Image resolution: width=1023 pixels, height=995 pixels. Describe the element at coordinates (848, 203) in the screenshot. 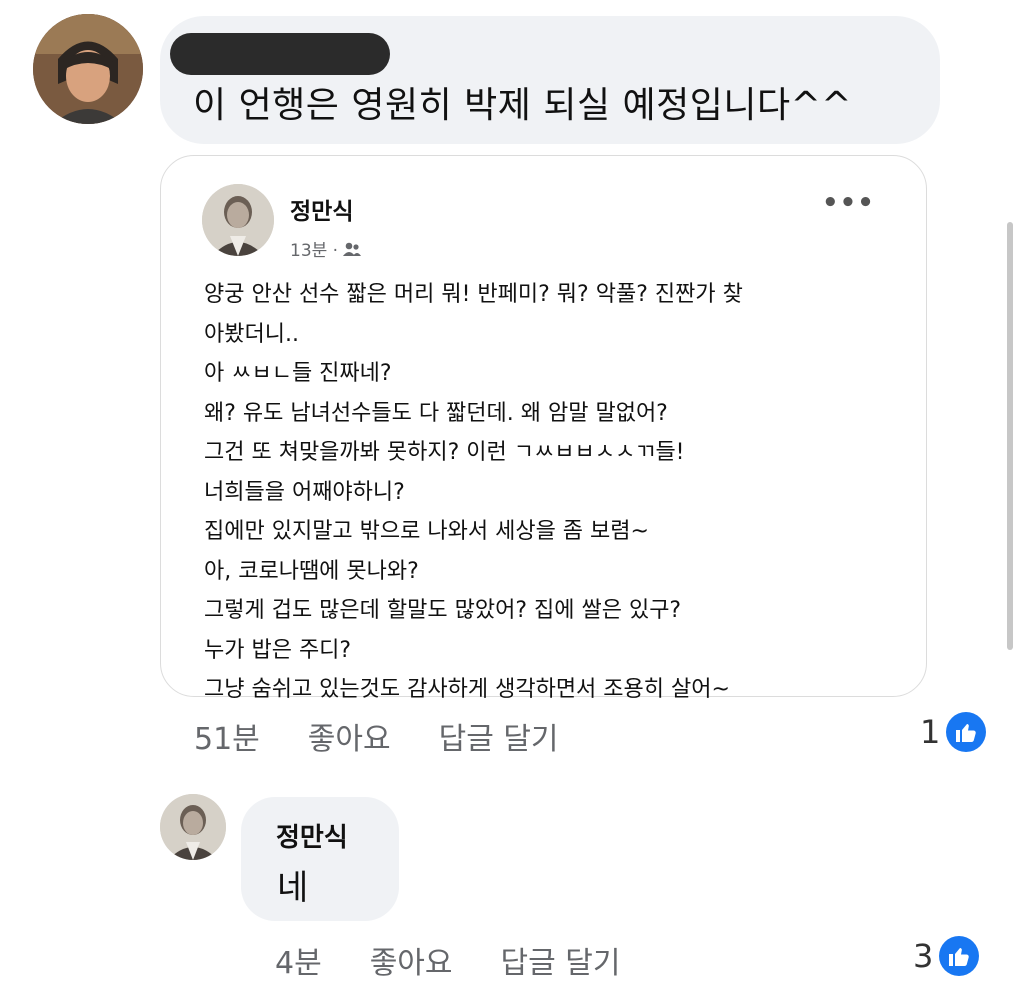

I see `more-options-icon: •••` at that location.